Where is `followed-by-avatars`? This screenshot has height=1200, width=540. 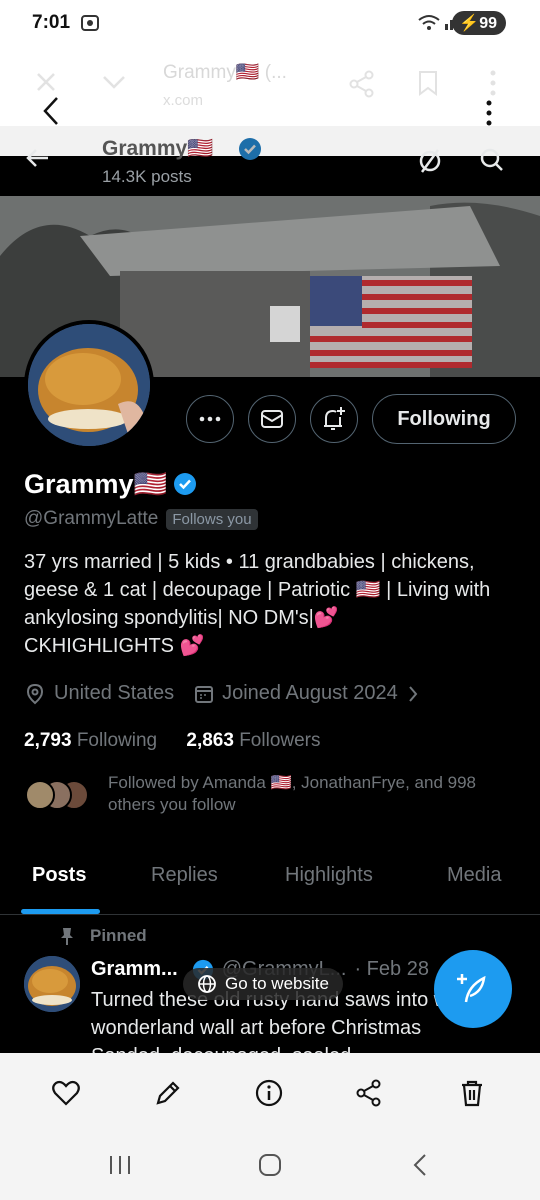
followed-by-avatars is located at coordinates (59, 795).